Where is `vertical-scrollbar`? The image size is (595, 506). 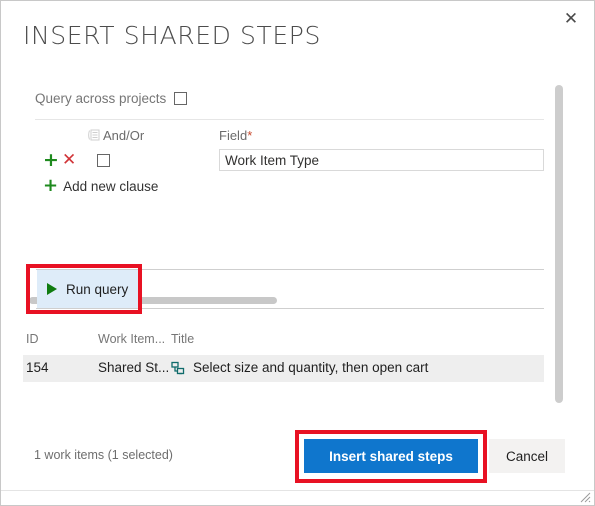 vertical-scrollbar is located at coordinates (559, 244).